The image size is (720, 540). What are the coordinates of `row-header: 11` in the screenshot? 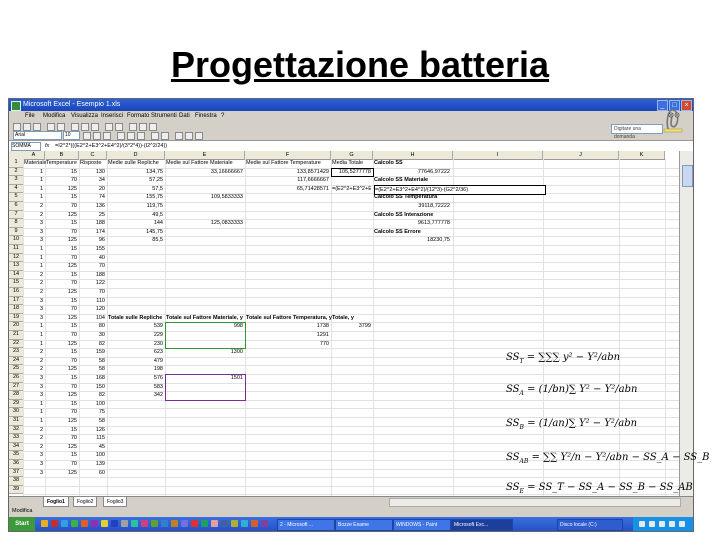 It's located at (16, 249).